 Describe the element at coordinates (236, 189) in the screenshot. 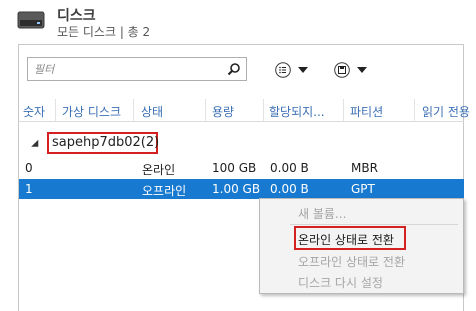

I see `cell-capacity: 1.00 GB` at that location.